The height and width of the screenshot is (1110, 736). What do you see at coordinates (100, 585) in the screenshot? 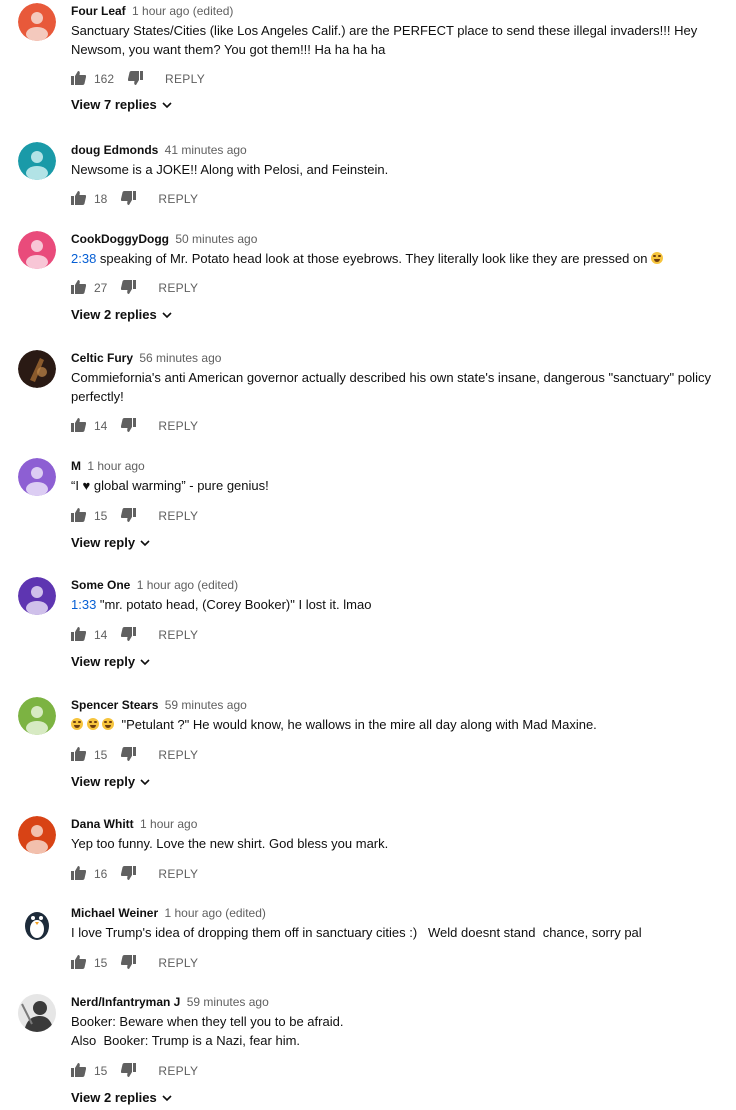
I see `author-name: Some One` at bounding box center [100, 585].